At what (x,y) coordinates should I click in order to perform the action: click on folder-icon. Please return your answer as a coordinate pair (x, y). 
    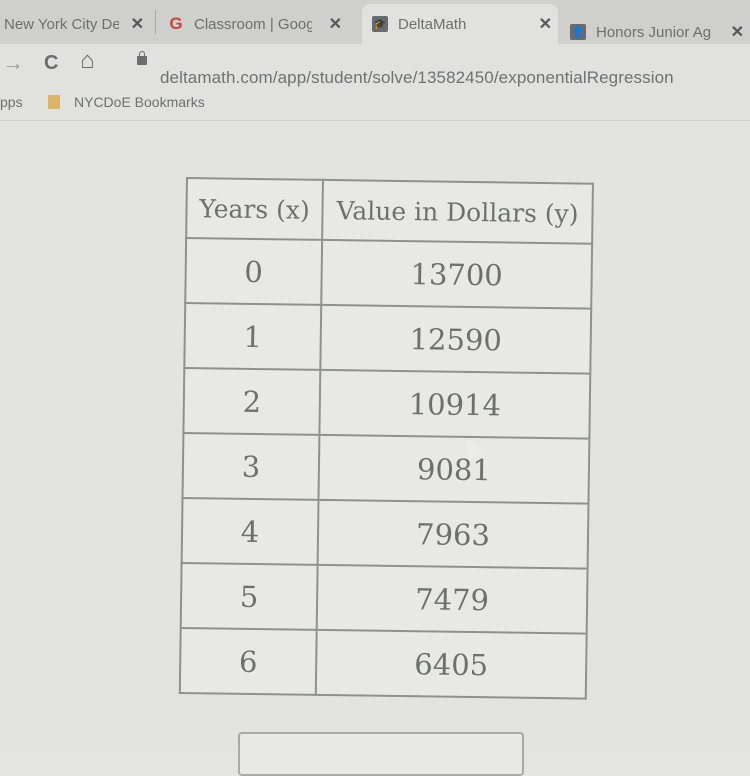
    Looking at the image, I should click on (54, 102).